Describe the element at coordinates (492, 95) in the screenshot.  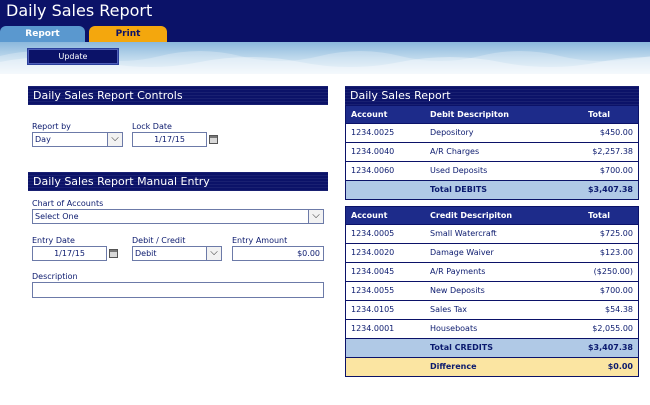
I see `report-header: Daily Sales Report` at that location.